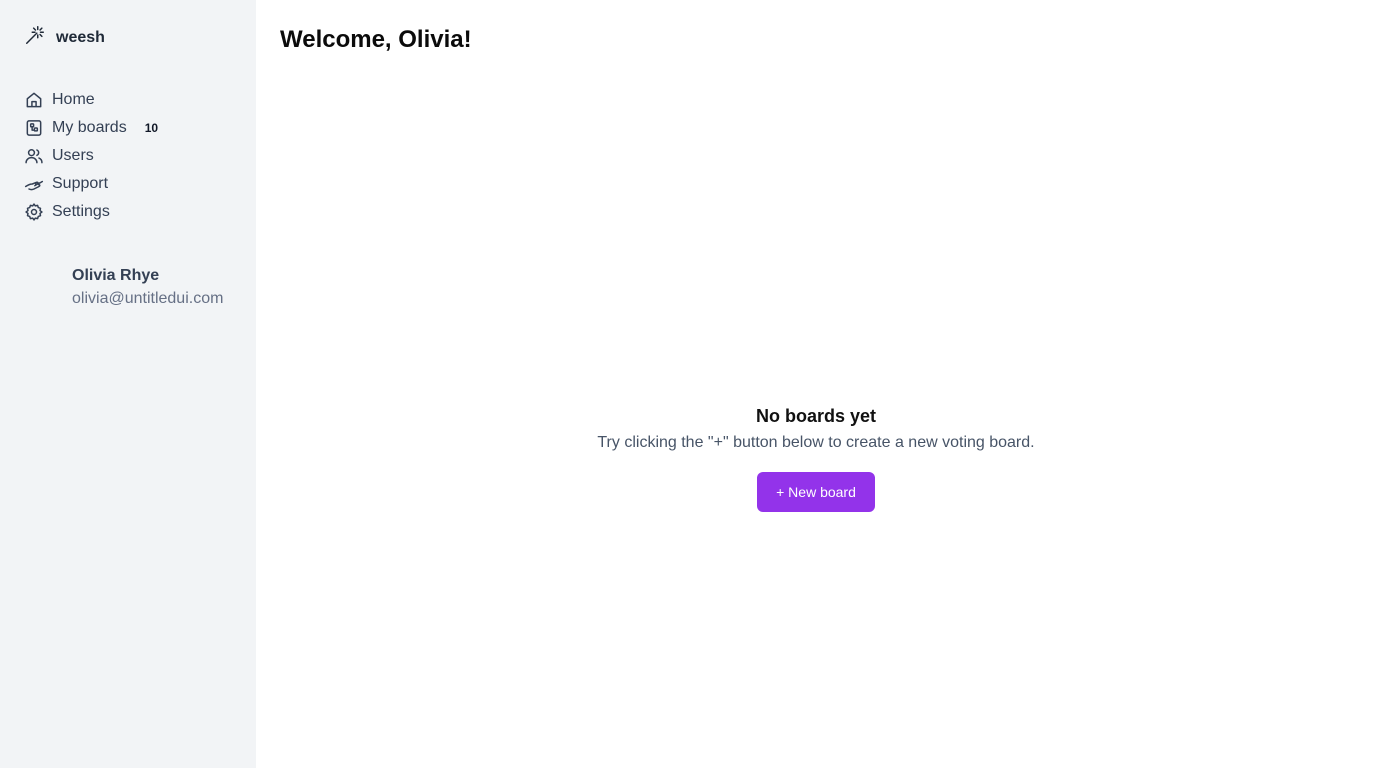 Image resolution: width=1376 pixels, height=768 pixels. I want to click on user-name: Olivia Rhye, so click(116, 275).